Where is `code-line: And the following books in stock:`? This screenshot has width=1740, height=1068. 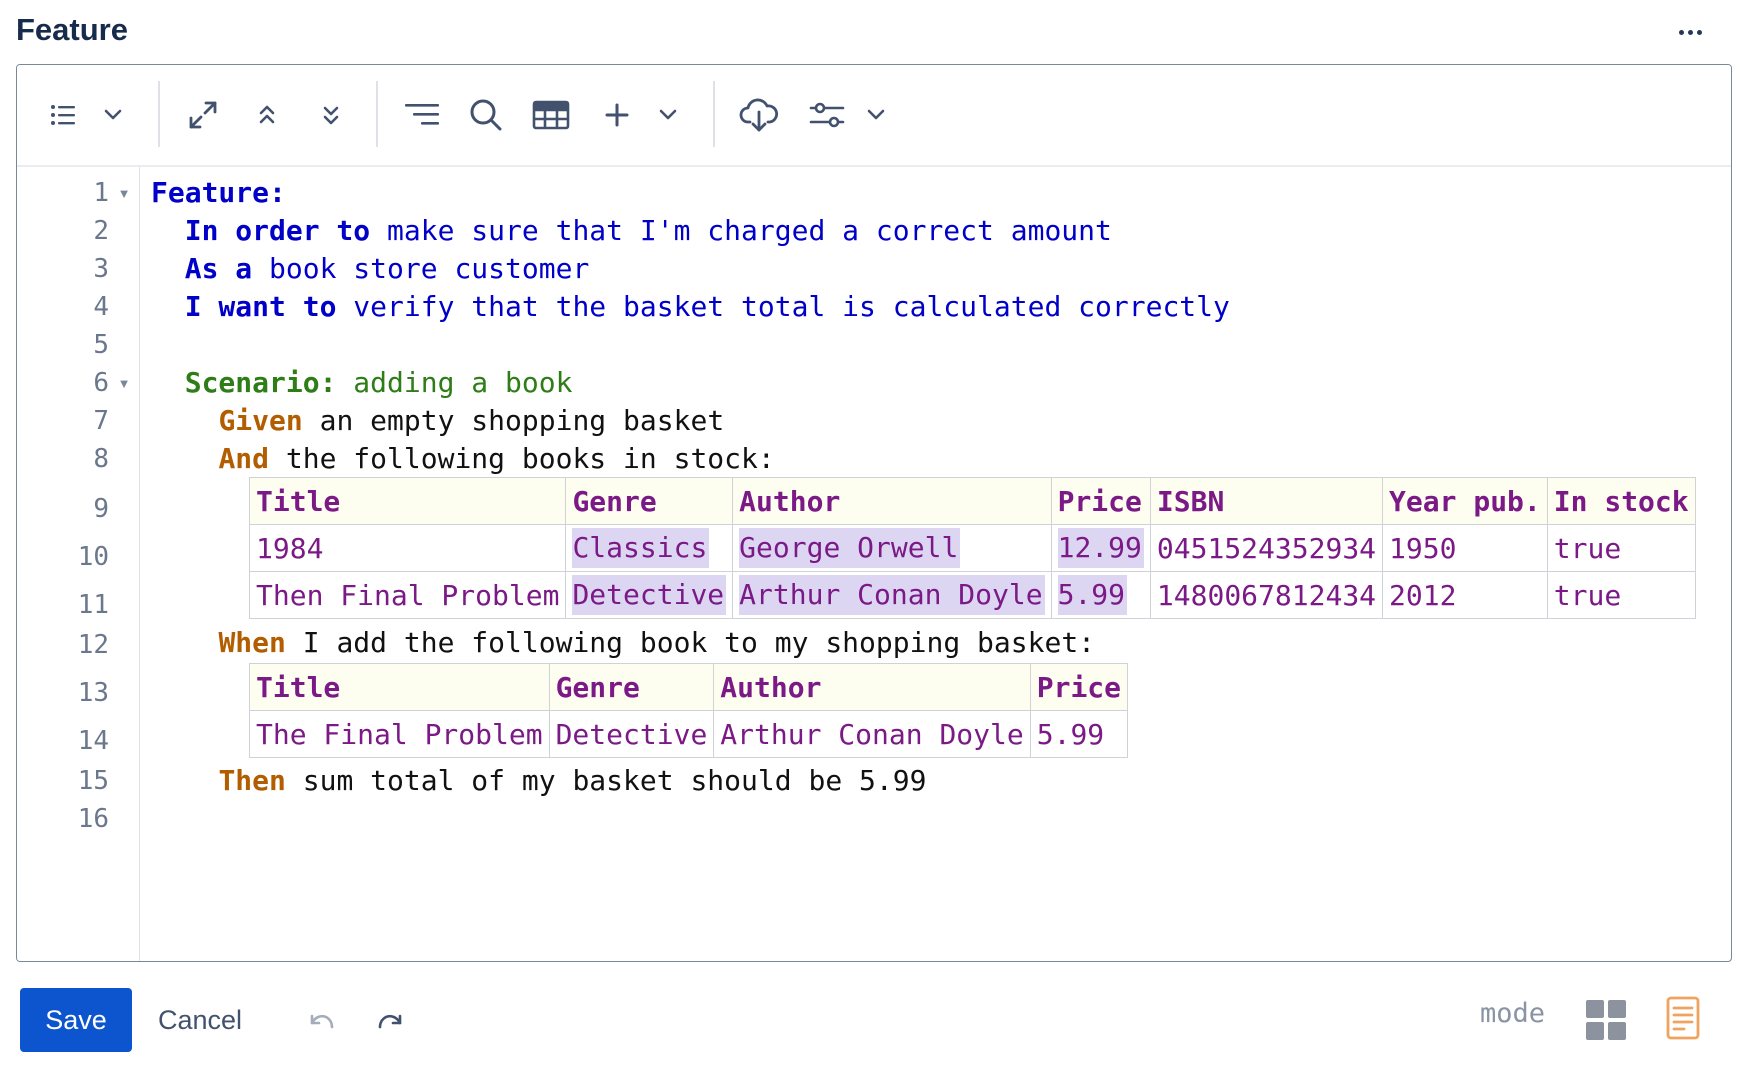 code-line: And the following books in stock: is located at coordinates (463, 459).